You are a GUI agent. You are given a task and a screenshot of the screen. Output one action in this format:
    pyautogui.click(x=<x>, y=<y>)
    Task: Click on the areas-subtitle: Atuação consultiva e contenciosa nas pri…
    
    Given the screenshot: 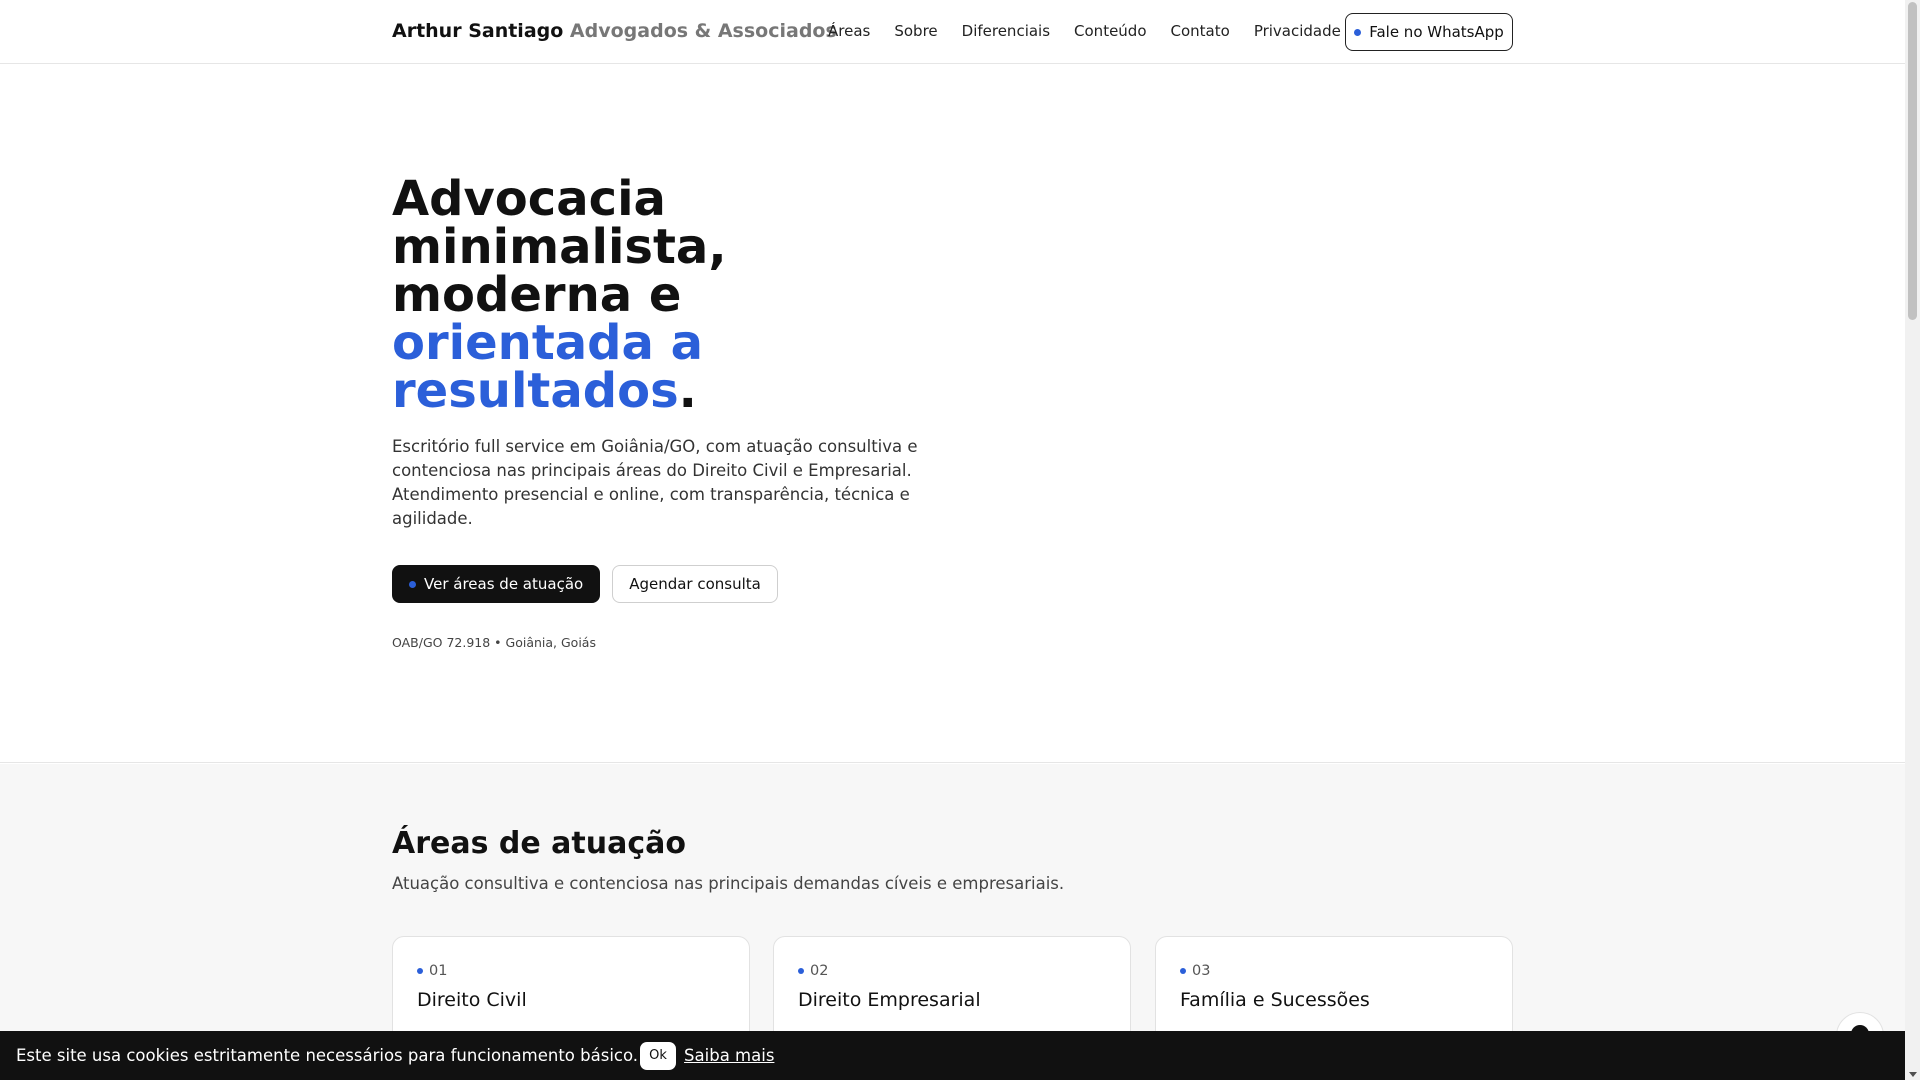 What is the action you would take?
    pyautogui.click(x=728, y=883)
    